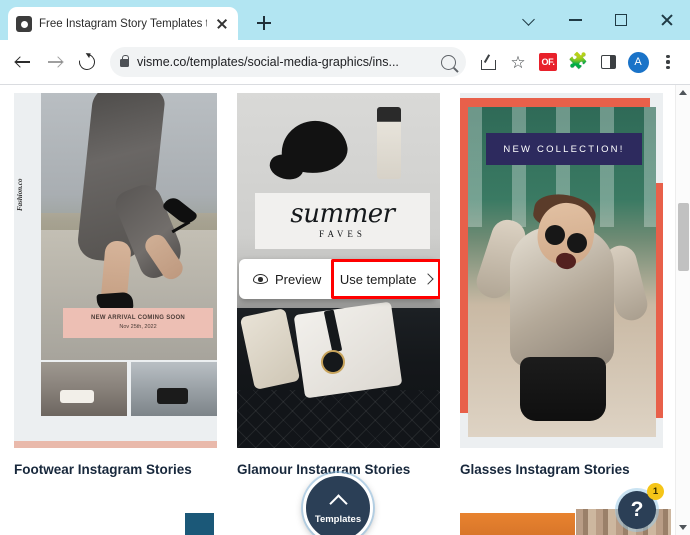  Describe the element at coordinates (138, 327) in the screenshot. I see `footwear-banner-line2: Nov 25th, 2022` at that location.